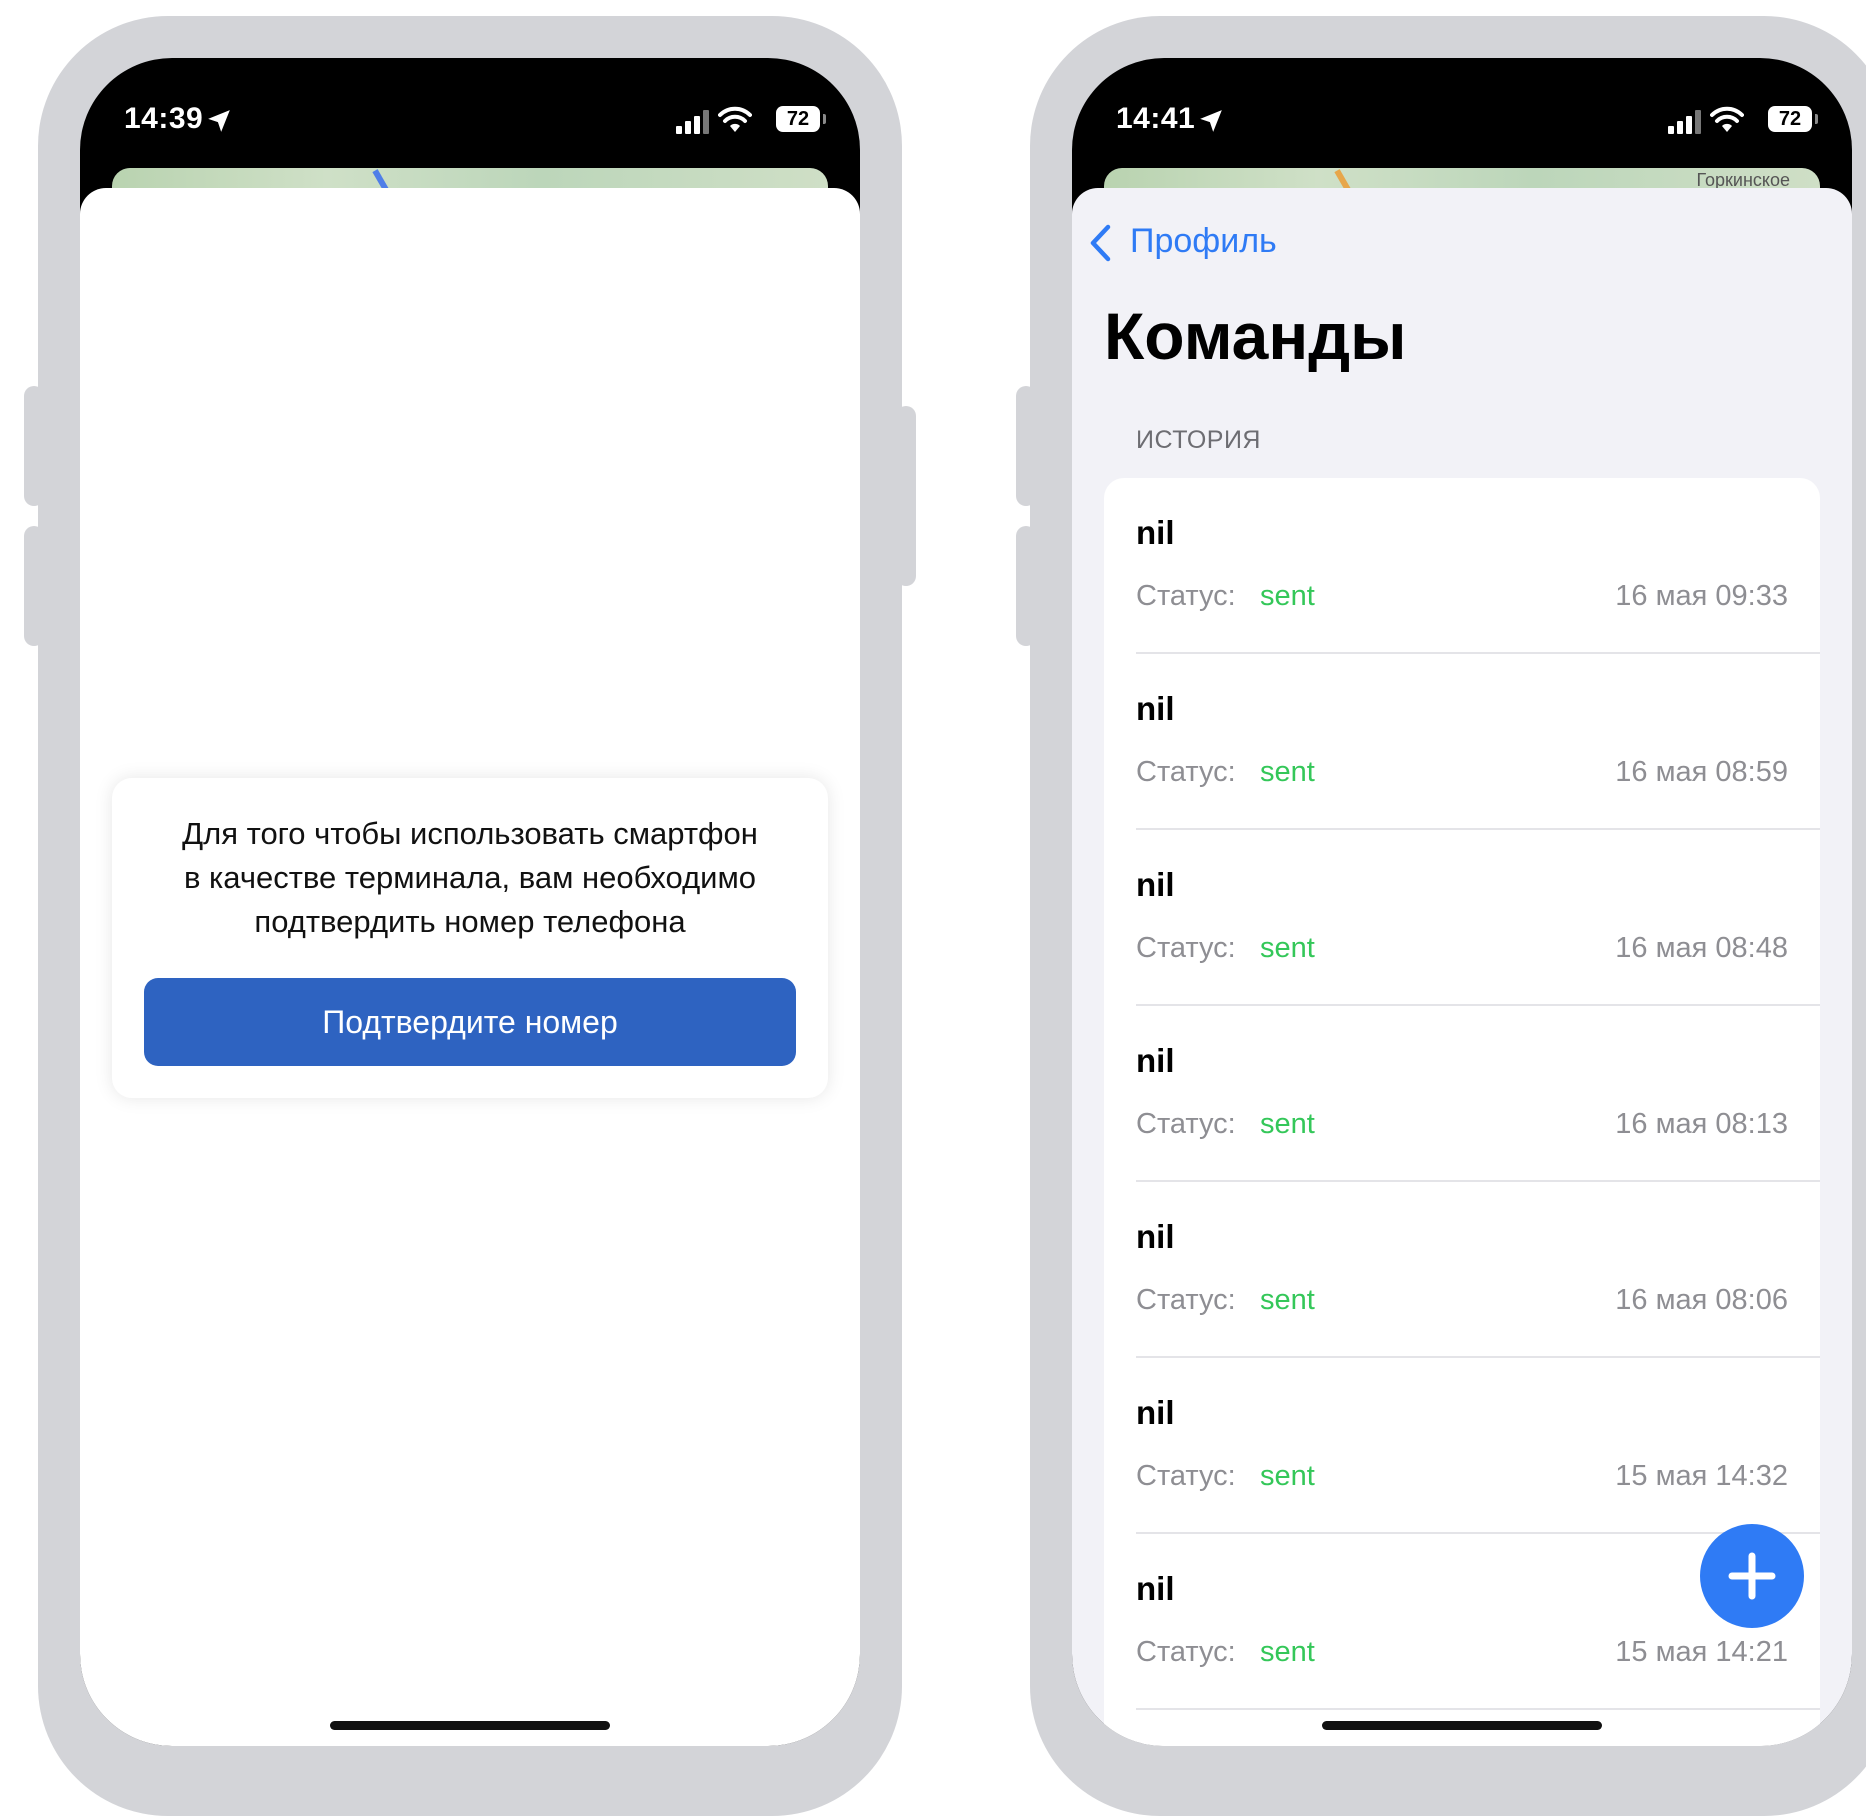 This screenshot has height=1816, width=1866. What do you see at coordinates (1462, 918) in the screenshot?
I see `list-item: nil Статус: sent 16 мая 08:48` at bounding box center [1462, 918].